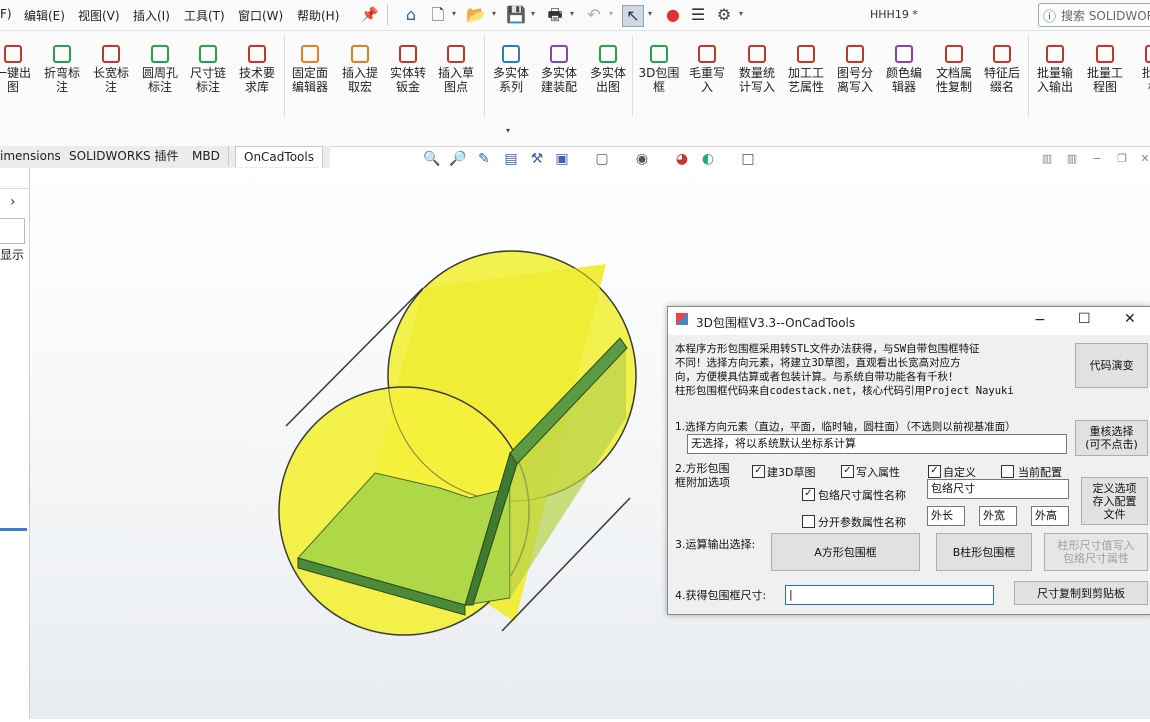  Describe the element at coordinates (1111, 438) in the screenshot. I see `reselect-button: 重核选择 (可不点击)` at that location.